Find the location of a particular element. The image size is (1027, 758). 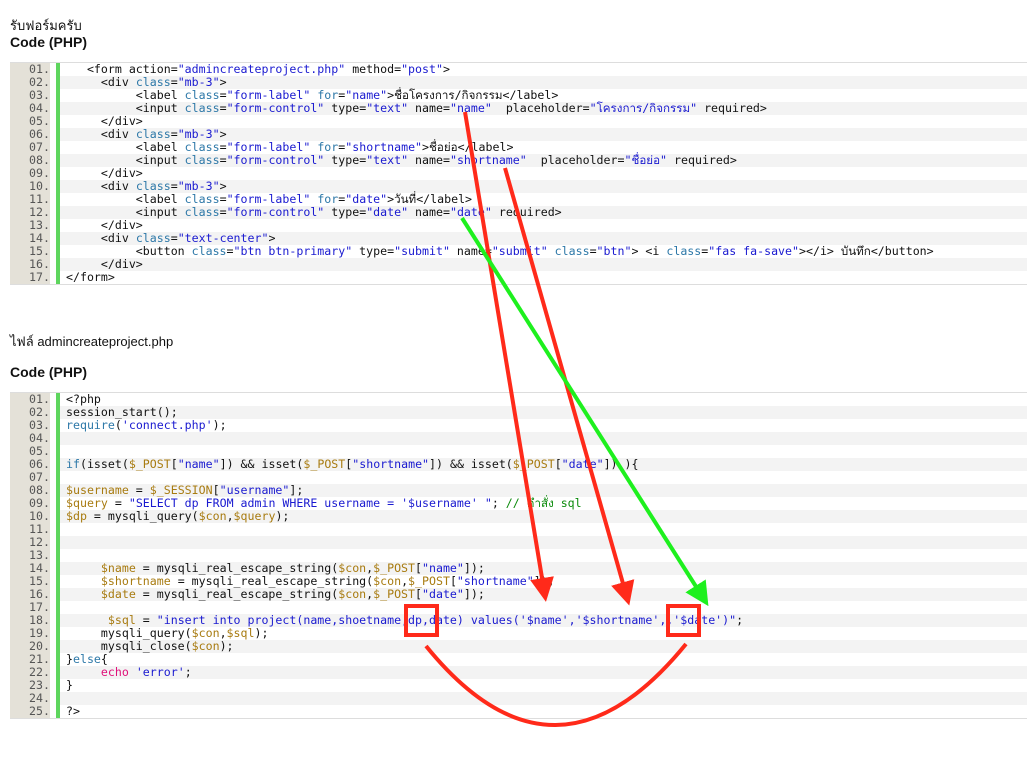

line-number: 25. is located at coordinates (30, 711).